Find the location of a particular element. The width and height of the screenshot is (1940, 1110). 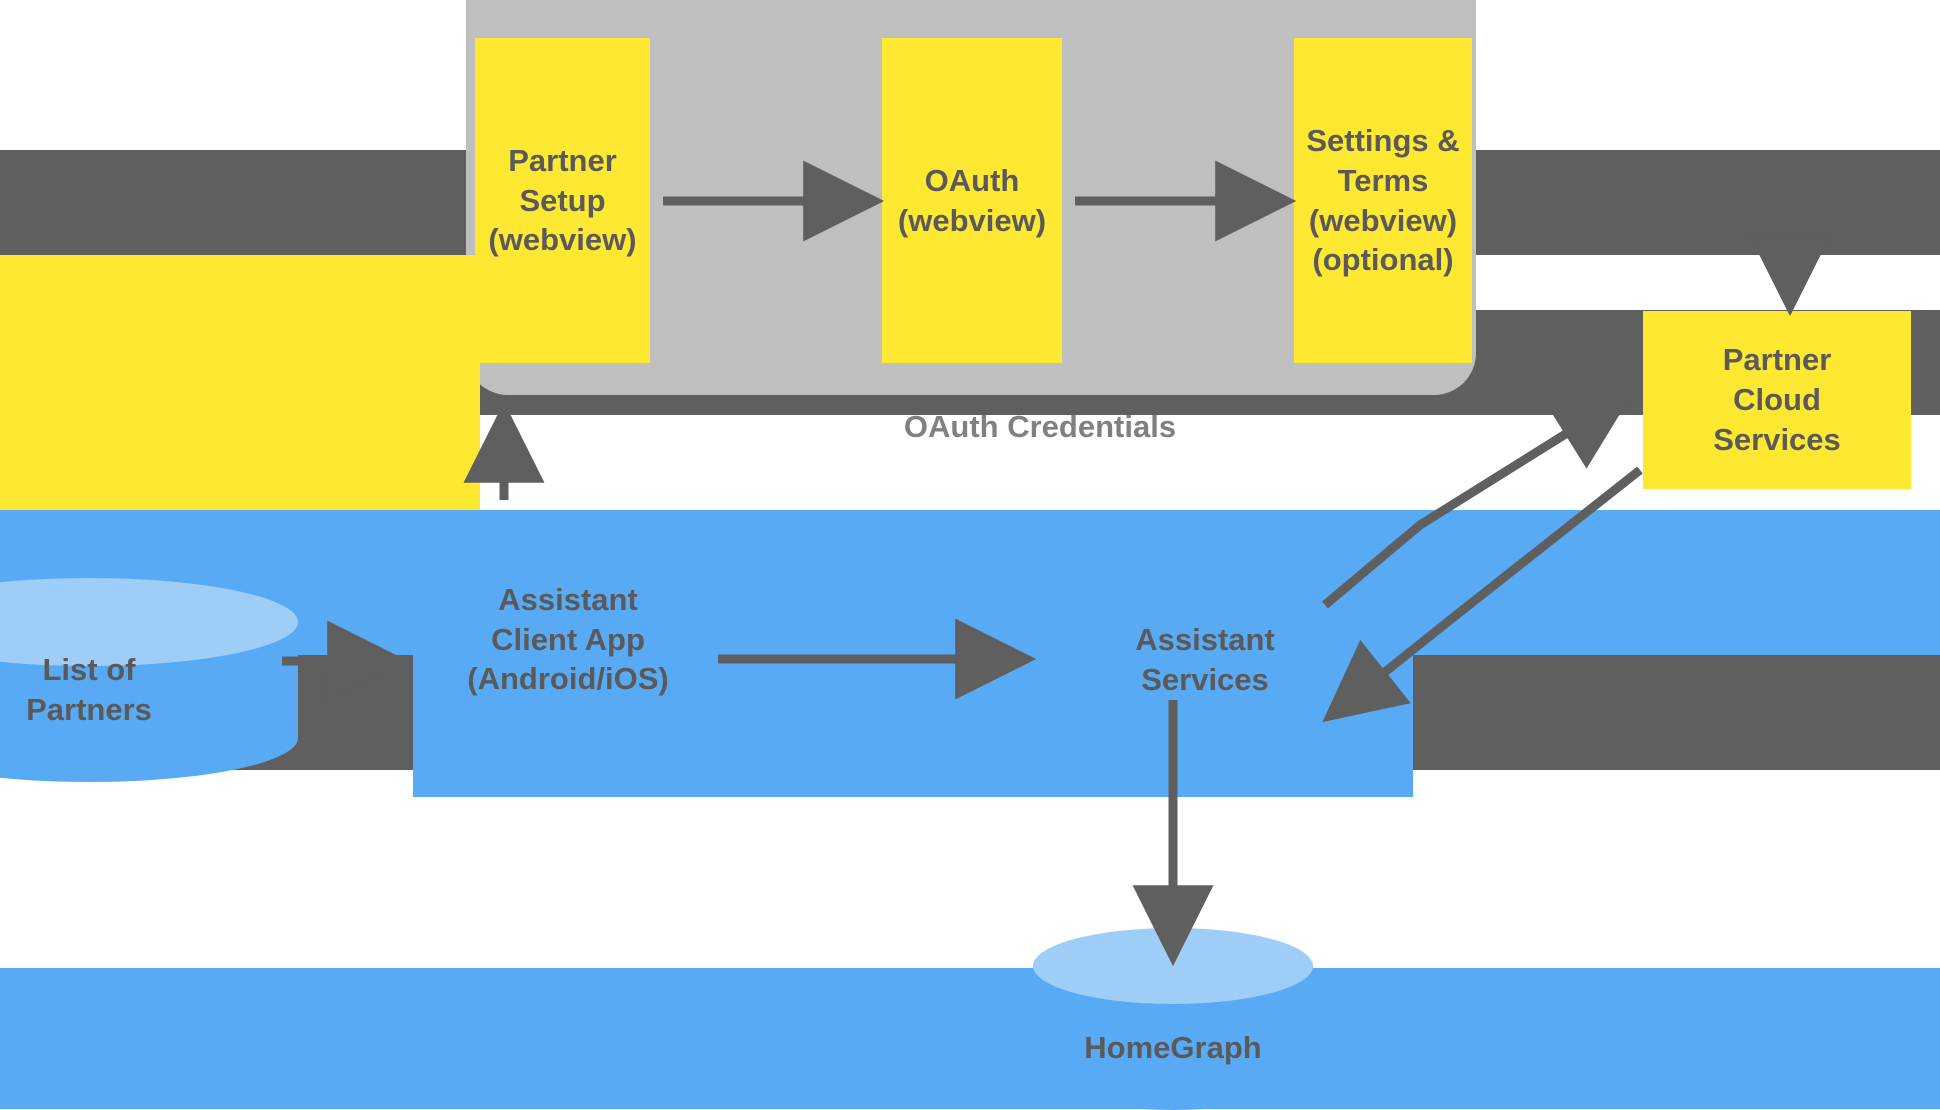

node-oauth-label: OAuth (webview) is located at coordinates (972, 200).